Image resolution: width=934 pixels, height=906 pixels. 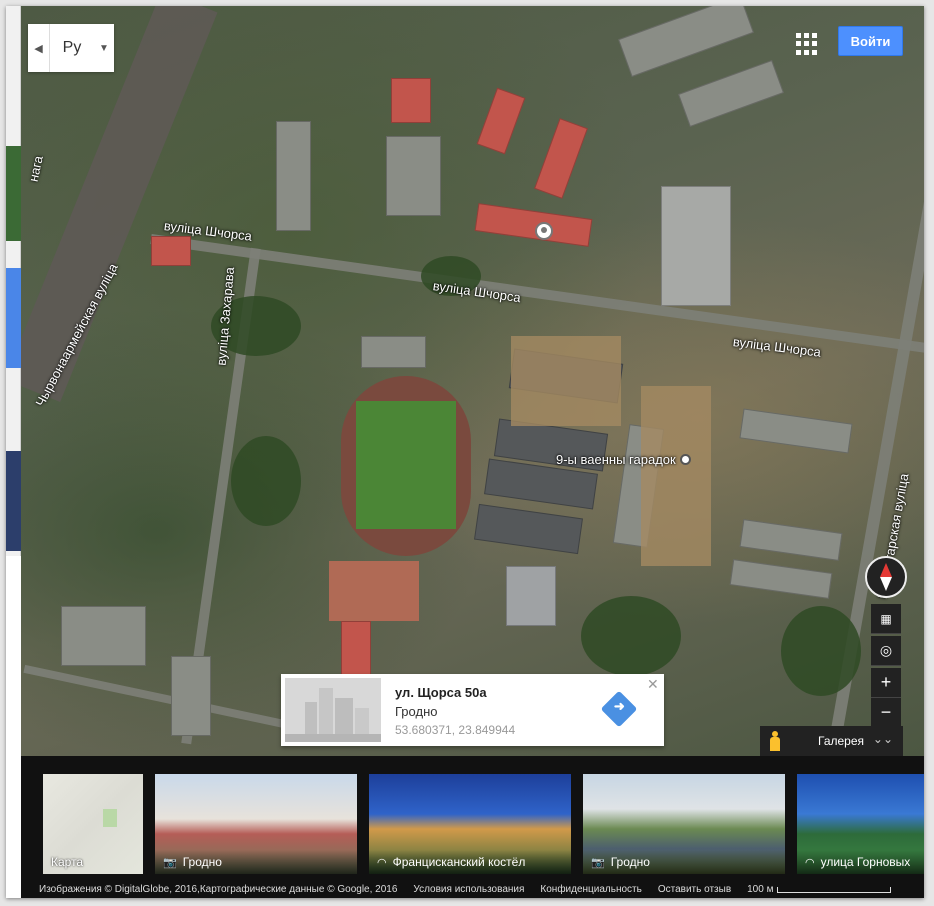 I want to click on scale-bar, so click(x=834, y=889).